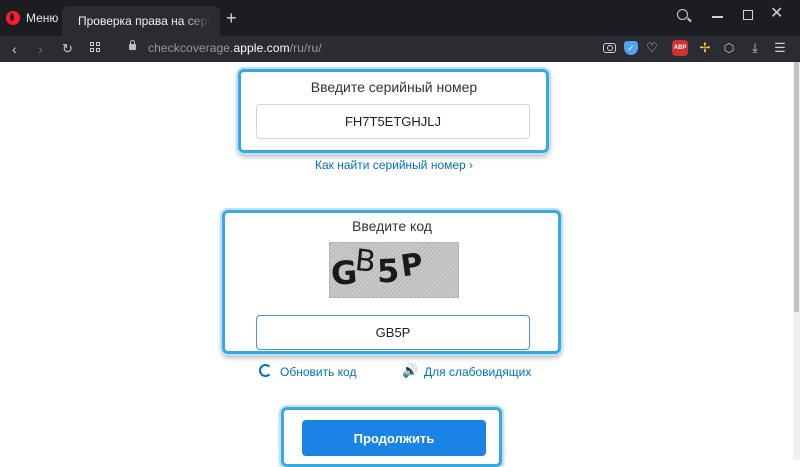 This screenshot has height=467, width=800. I want to click on easy-setup-icon: ☰, so click(780, 47).